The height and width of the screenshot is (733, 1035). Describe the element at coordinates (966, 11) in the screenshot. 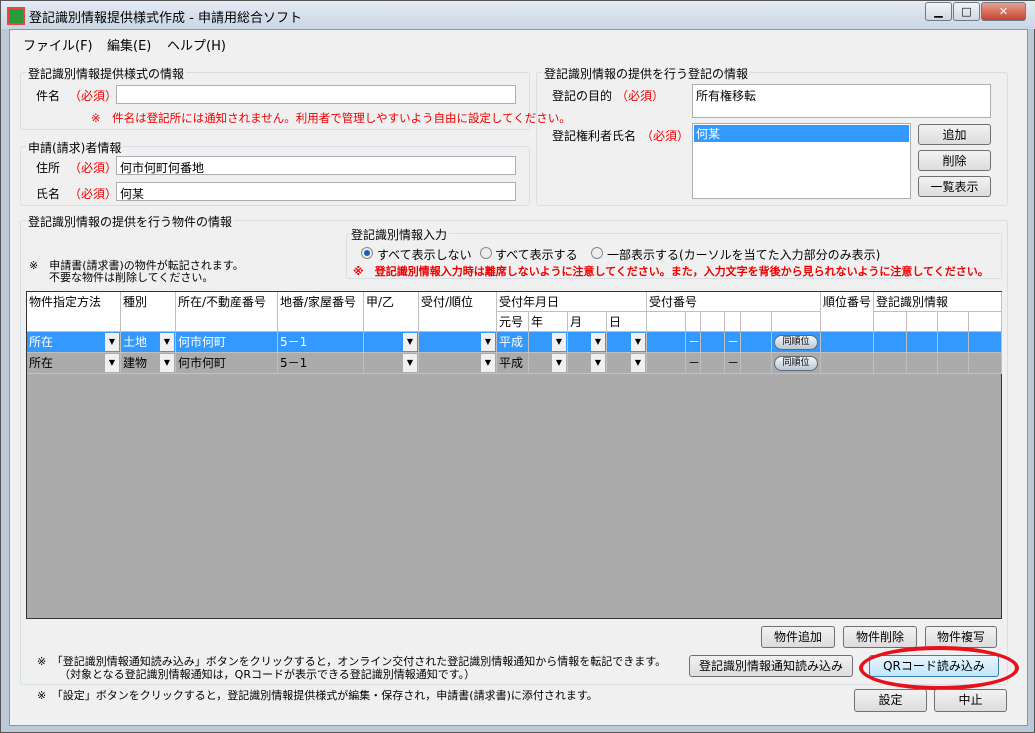

I see `maximize-button: □` at that location.